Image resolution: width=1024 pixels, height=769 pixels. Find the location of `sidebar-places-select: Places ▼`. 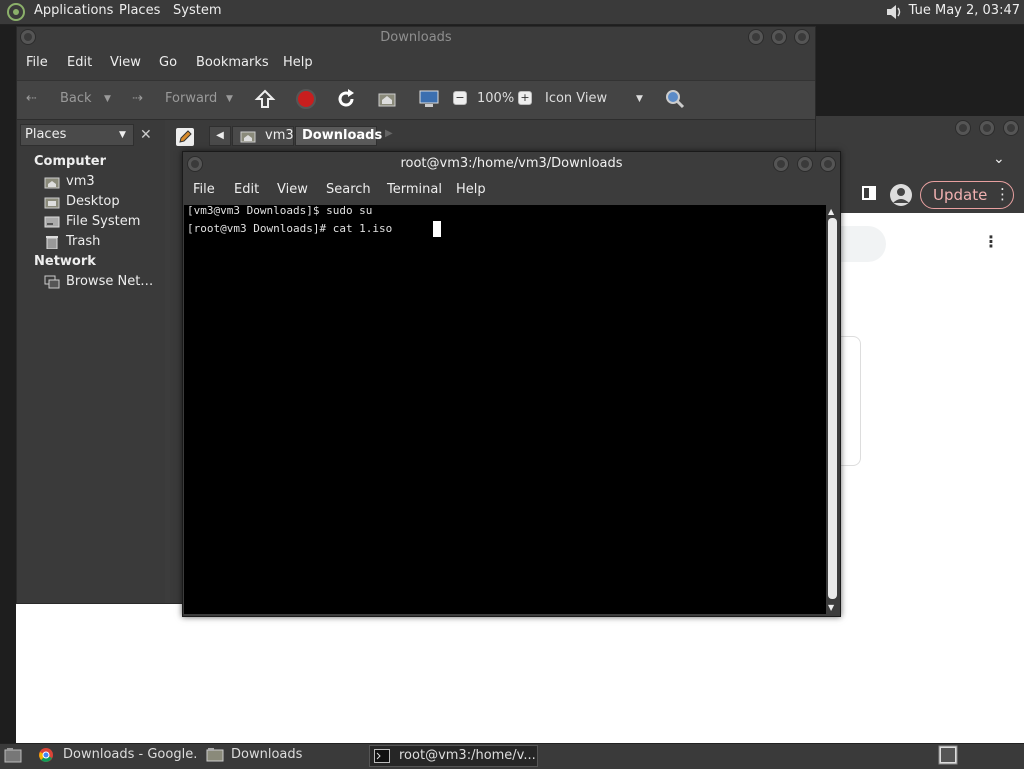

sidebar-places-select: Places ▼ is located at coordinates (77, 135).